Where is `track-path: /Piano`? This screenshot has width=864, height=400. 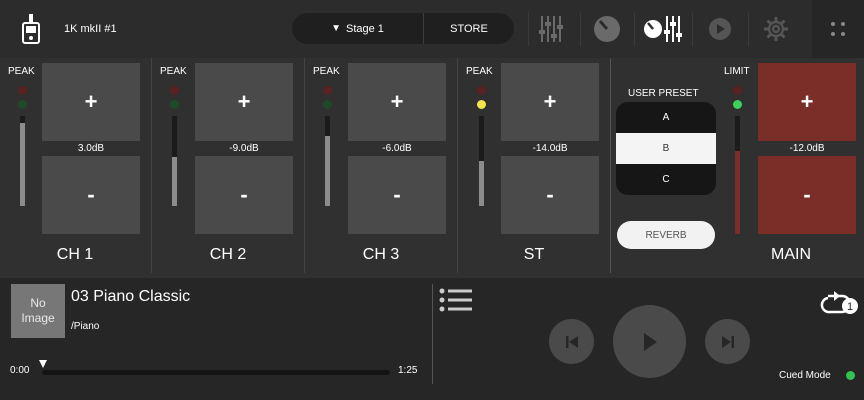
track-path: /Piano is located at coordinates (85, 326).